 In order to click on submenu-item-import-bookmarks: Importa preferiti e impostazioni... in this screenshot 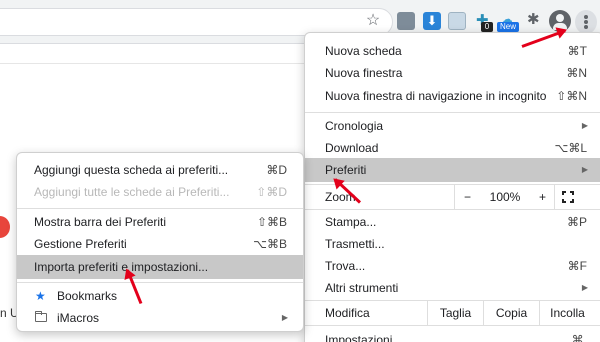, I will do `click(160, 267)`.